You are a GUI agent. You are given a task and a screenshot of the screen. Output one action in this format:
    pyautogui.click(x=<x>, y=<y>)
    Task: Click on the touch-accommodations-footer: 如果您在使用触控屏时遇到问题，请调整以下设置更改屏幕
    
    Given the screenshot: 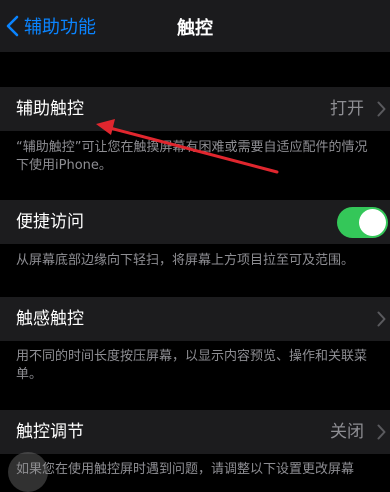 What is the action you would take?
    pyautogui.click(x=185, y=469)
    